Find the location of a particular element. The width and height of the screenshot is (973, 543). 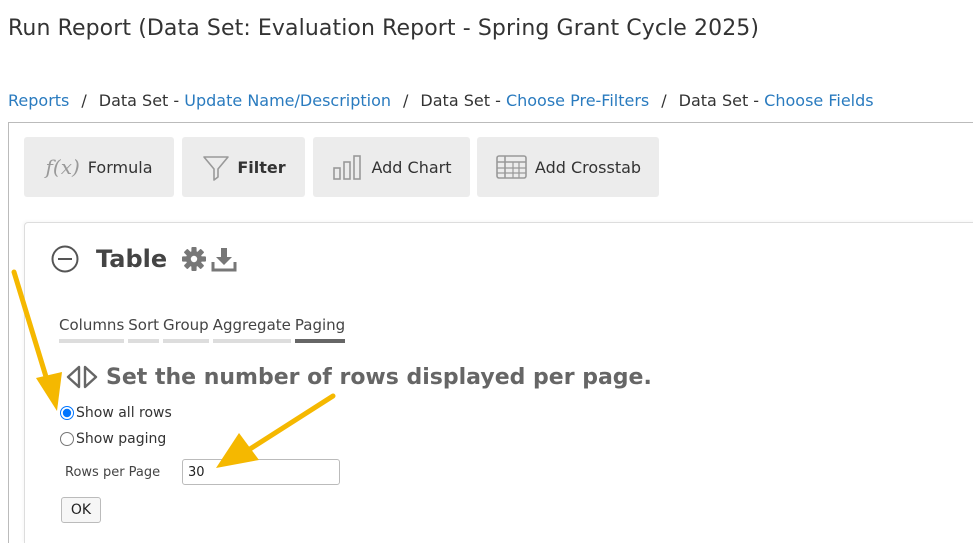

show-all-rows-radio is located at coordinates (67, 413).